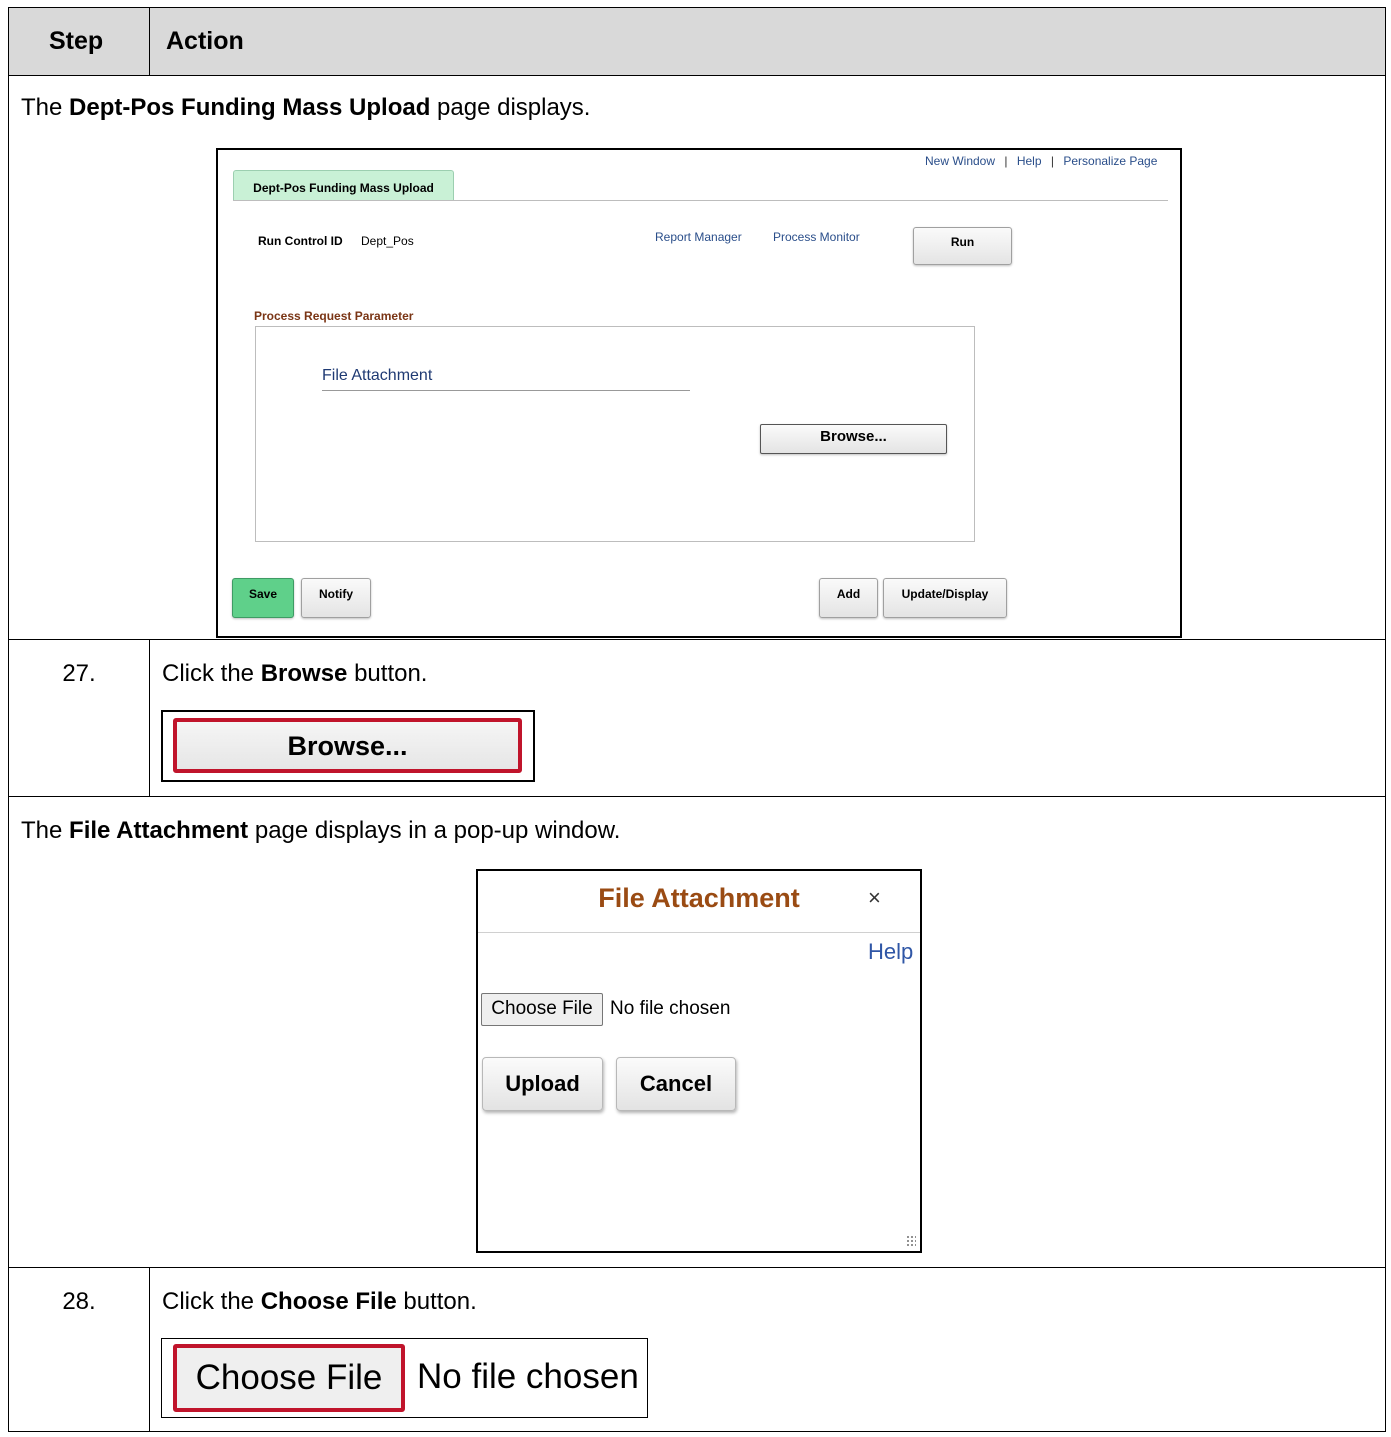 The image size is (1391, 1437). Describe the element at coordinates (670, 1008) in the screenshot. I see `no-file-chosen-text: No file chosen` at that location.